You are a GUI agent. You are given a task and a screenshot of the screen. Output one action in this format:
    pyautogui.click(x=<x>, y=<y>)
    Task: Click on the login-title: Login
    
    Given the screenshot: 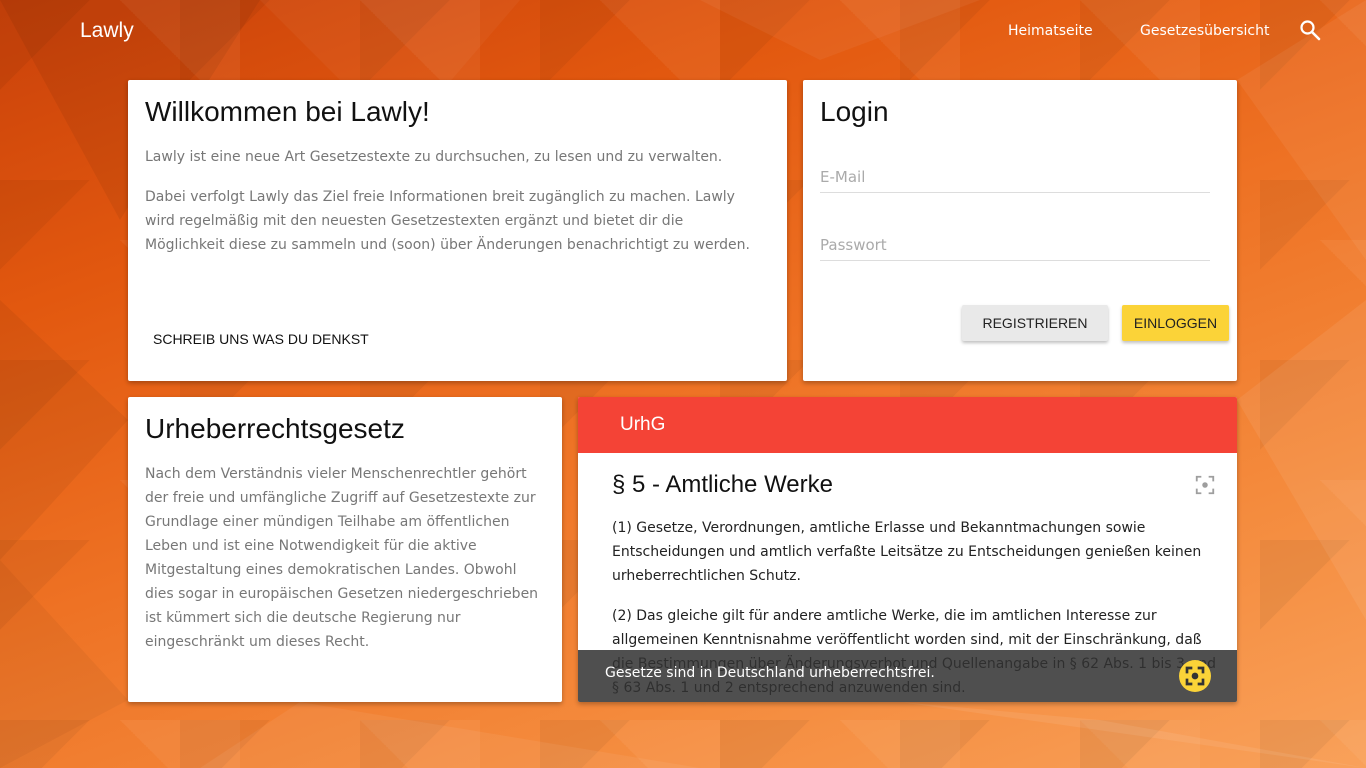 What is the action you would take?
    pyautogui.click(x=854, y=111)
    